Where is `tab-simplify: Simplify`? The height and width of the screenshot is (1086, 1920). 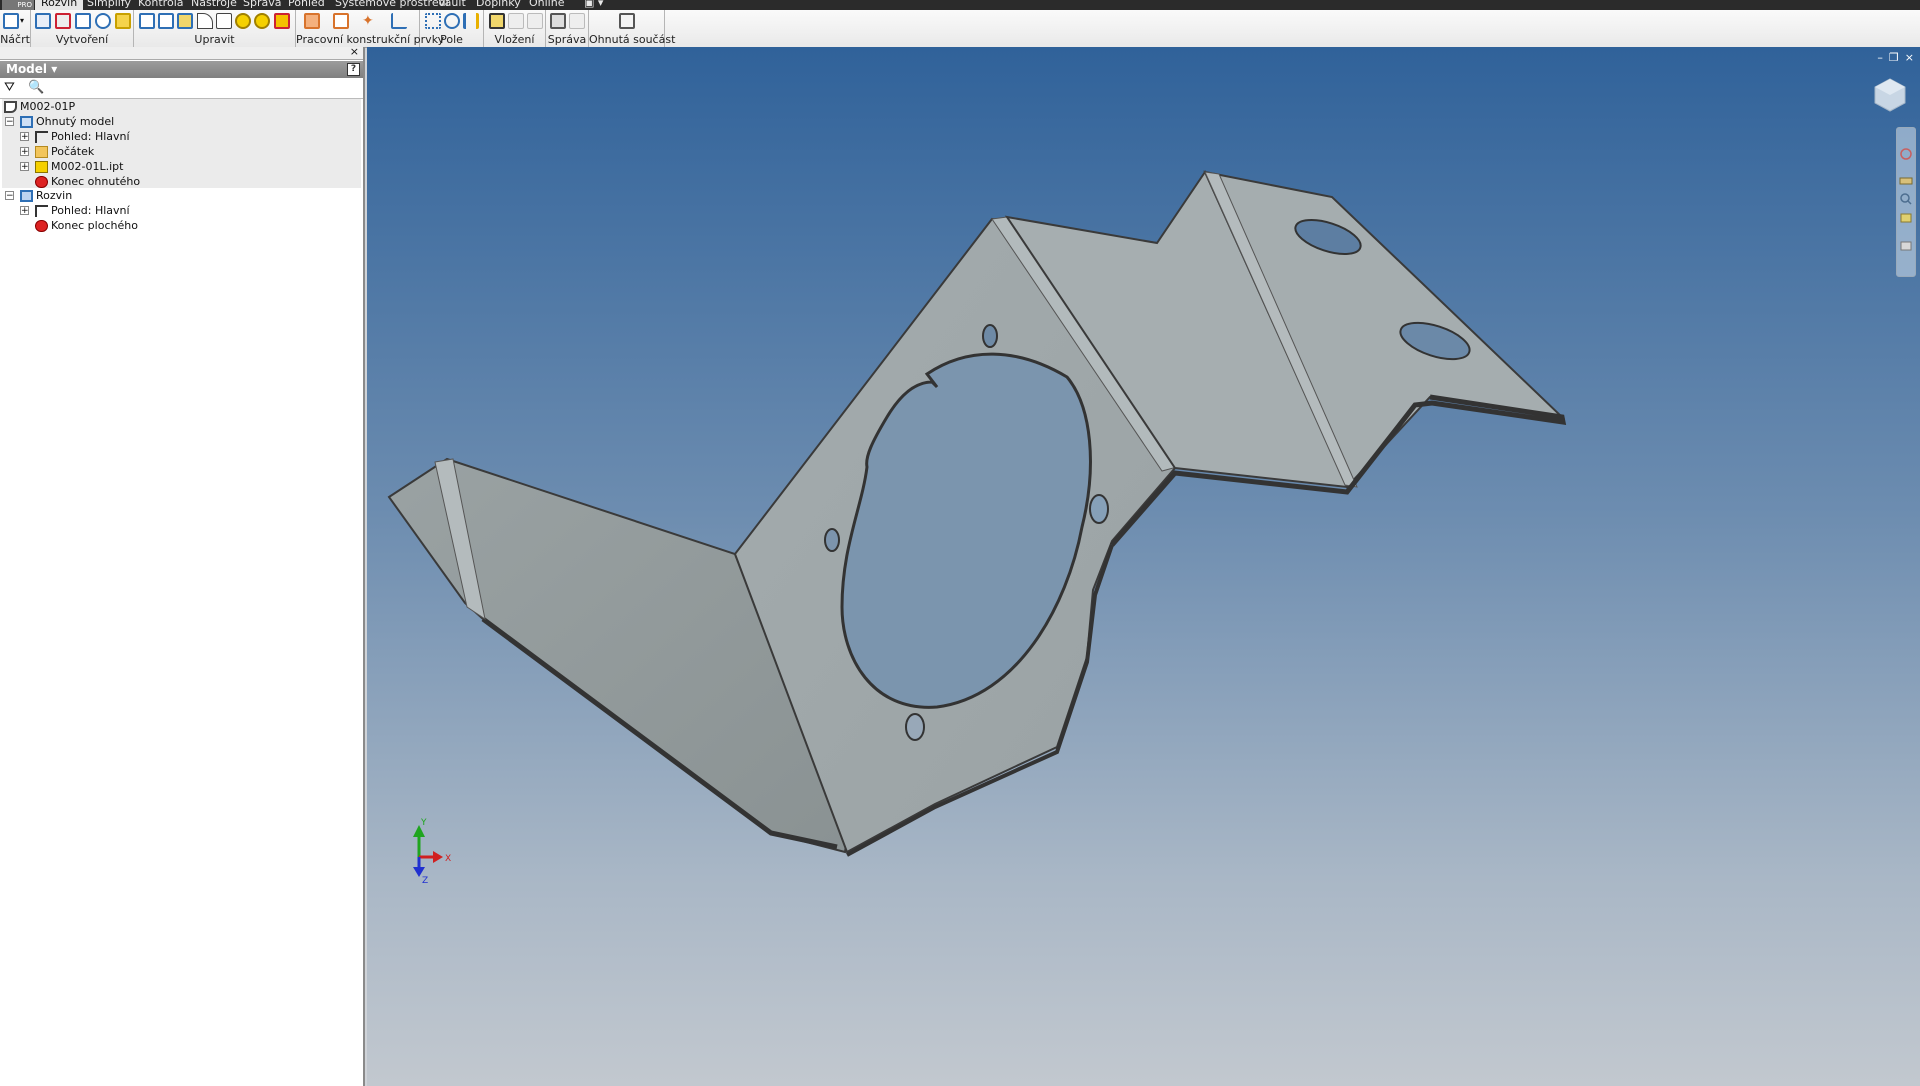
tab-simplify: Simplify is located at coordinates (109, 5).